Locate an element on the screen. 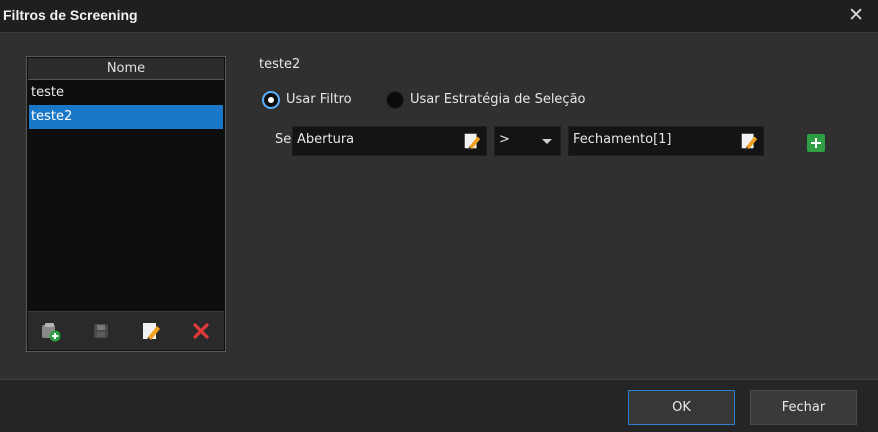 The width and height of the screenshot is (878, 432). add-folder-icon is located at coordinates (51, 331).